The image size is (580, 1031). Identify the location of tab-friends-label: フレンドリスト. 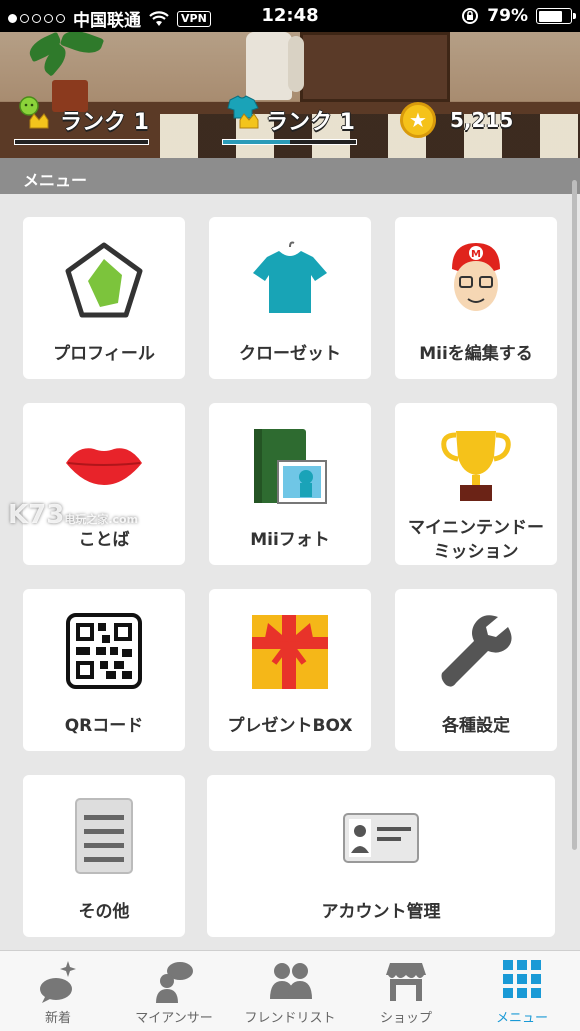
(290, 1018).